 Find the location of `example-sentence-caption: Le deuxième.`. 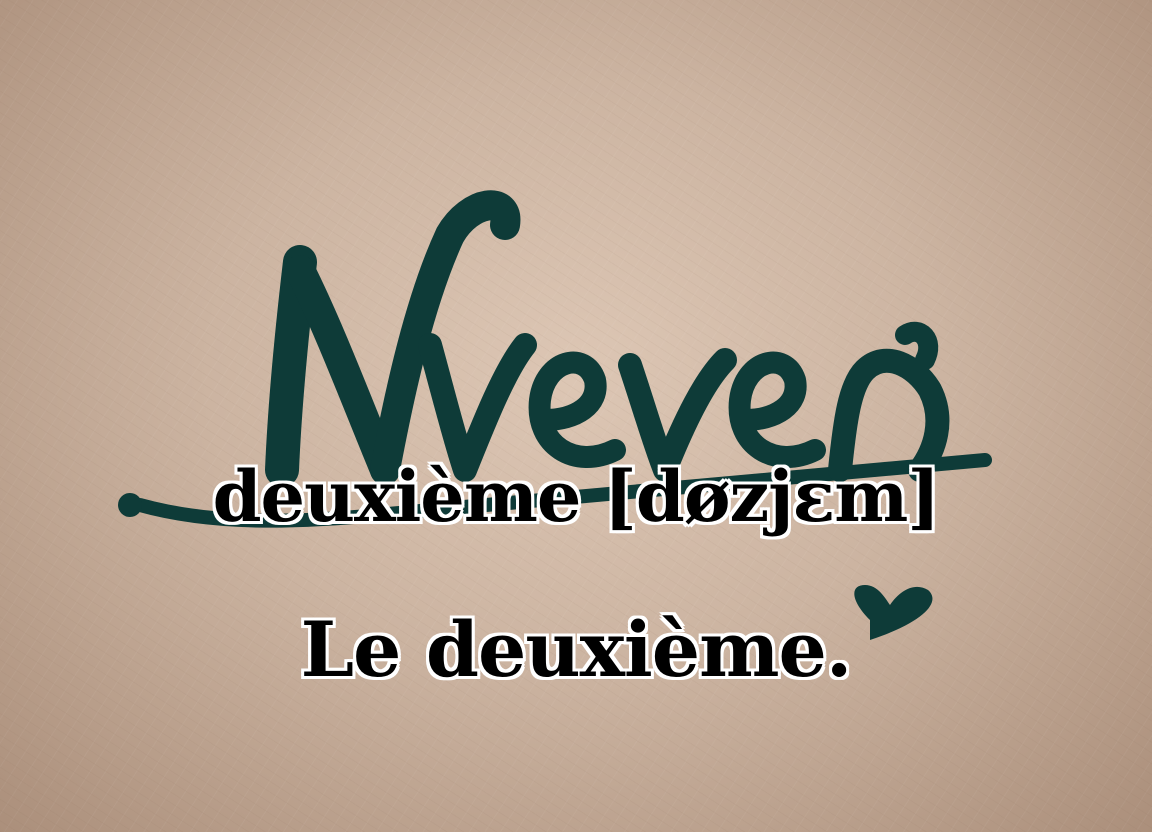

example-sentence-caption: Le deuxième. is located at coordinates (576, 649).